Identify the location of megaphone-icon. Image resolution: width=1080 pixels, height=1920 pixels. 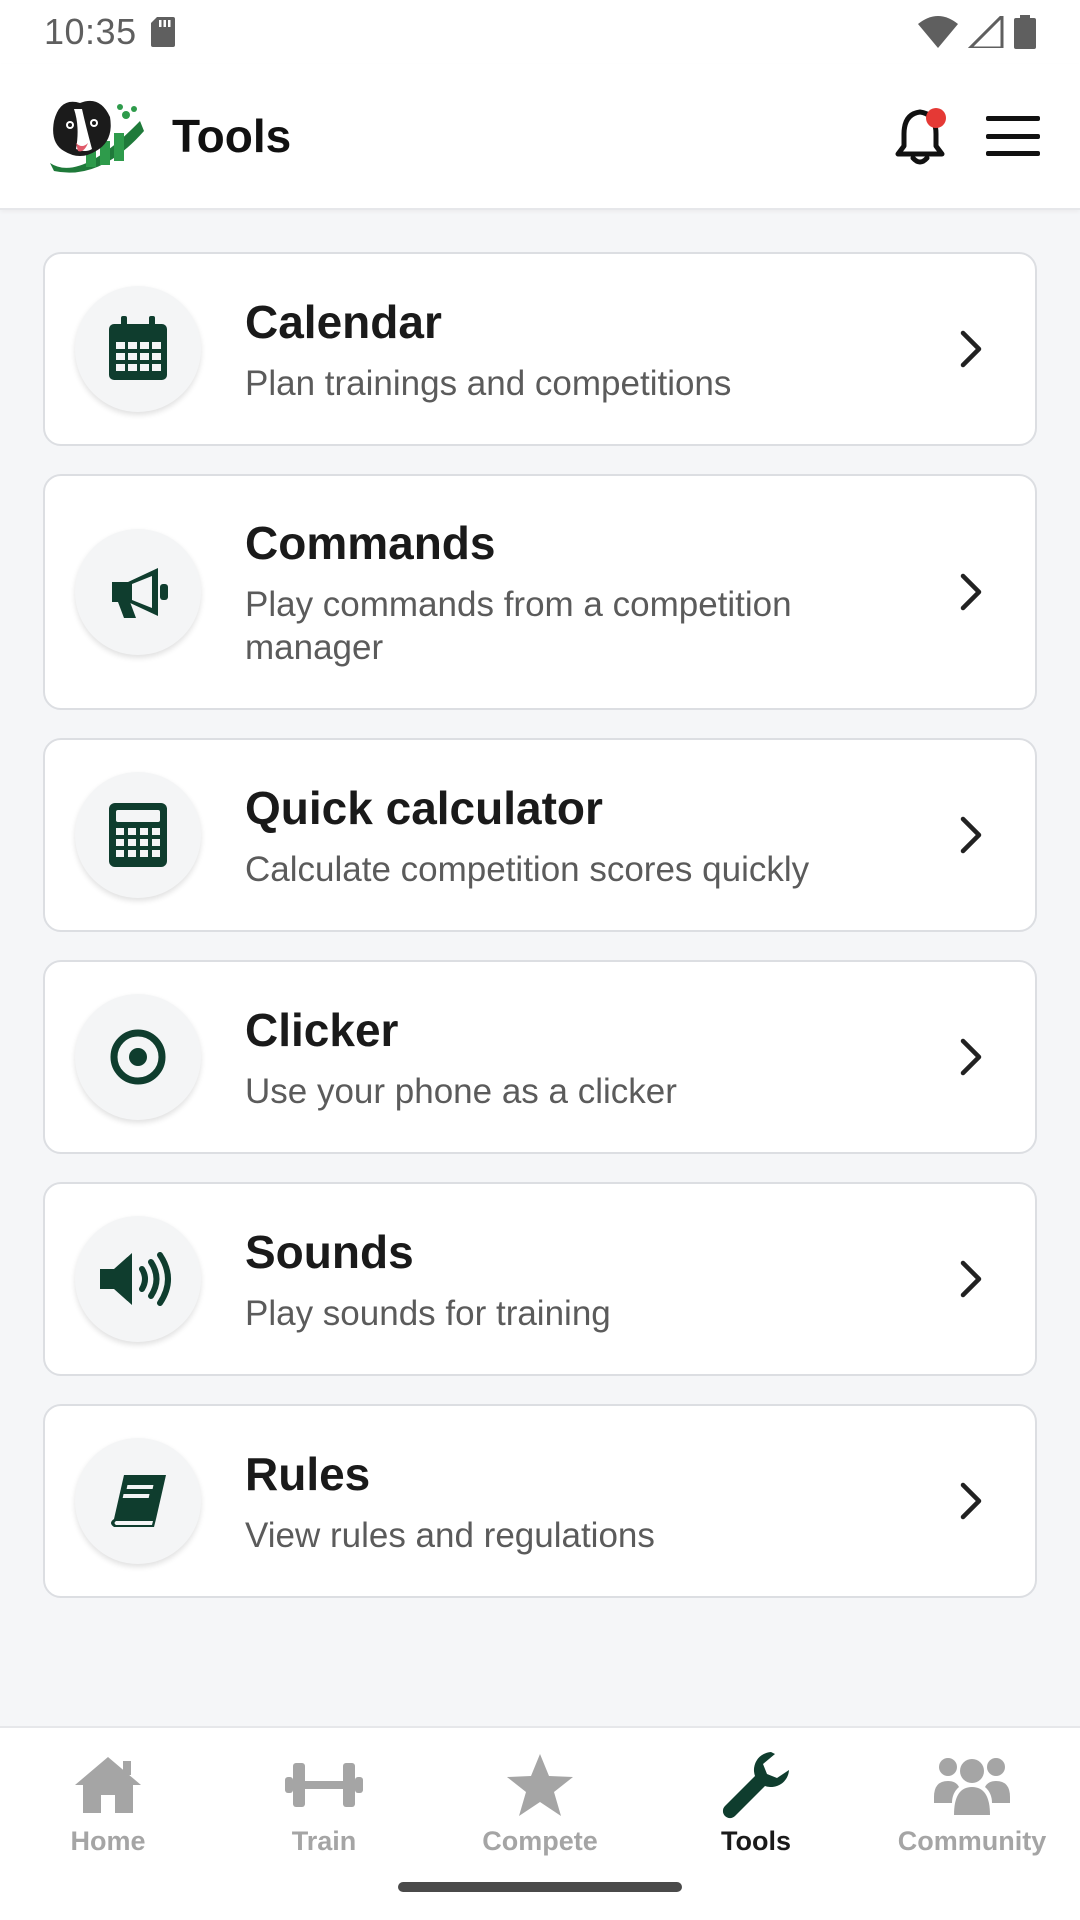
(140, 593).